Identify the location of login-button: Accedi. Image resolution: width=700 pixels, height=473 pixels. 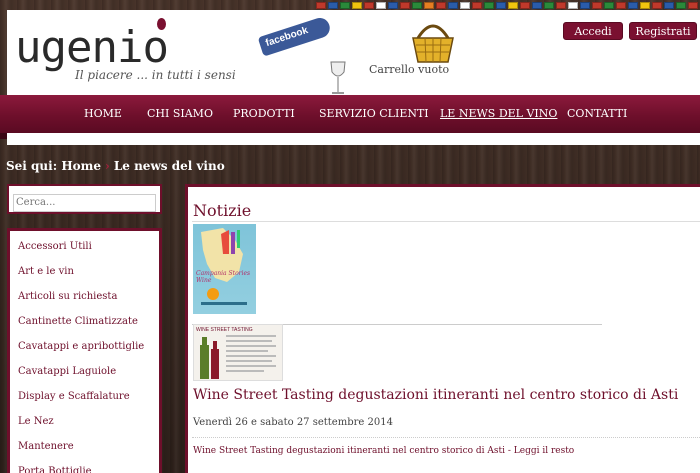
(593, 31).